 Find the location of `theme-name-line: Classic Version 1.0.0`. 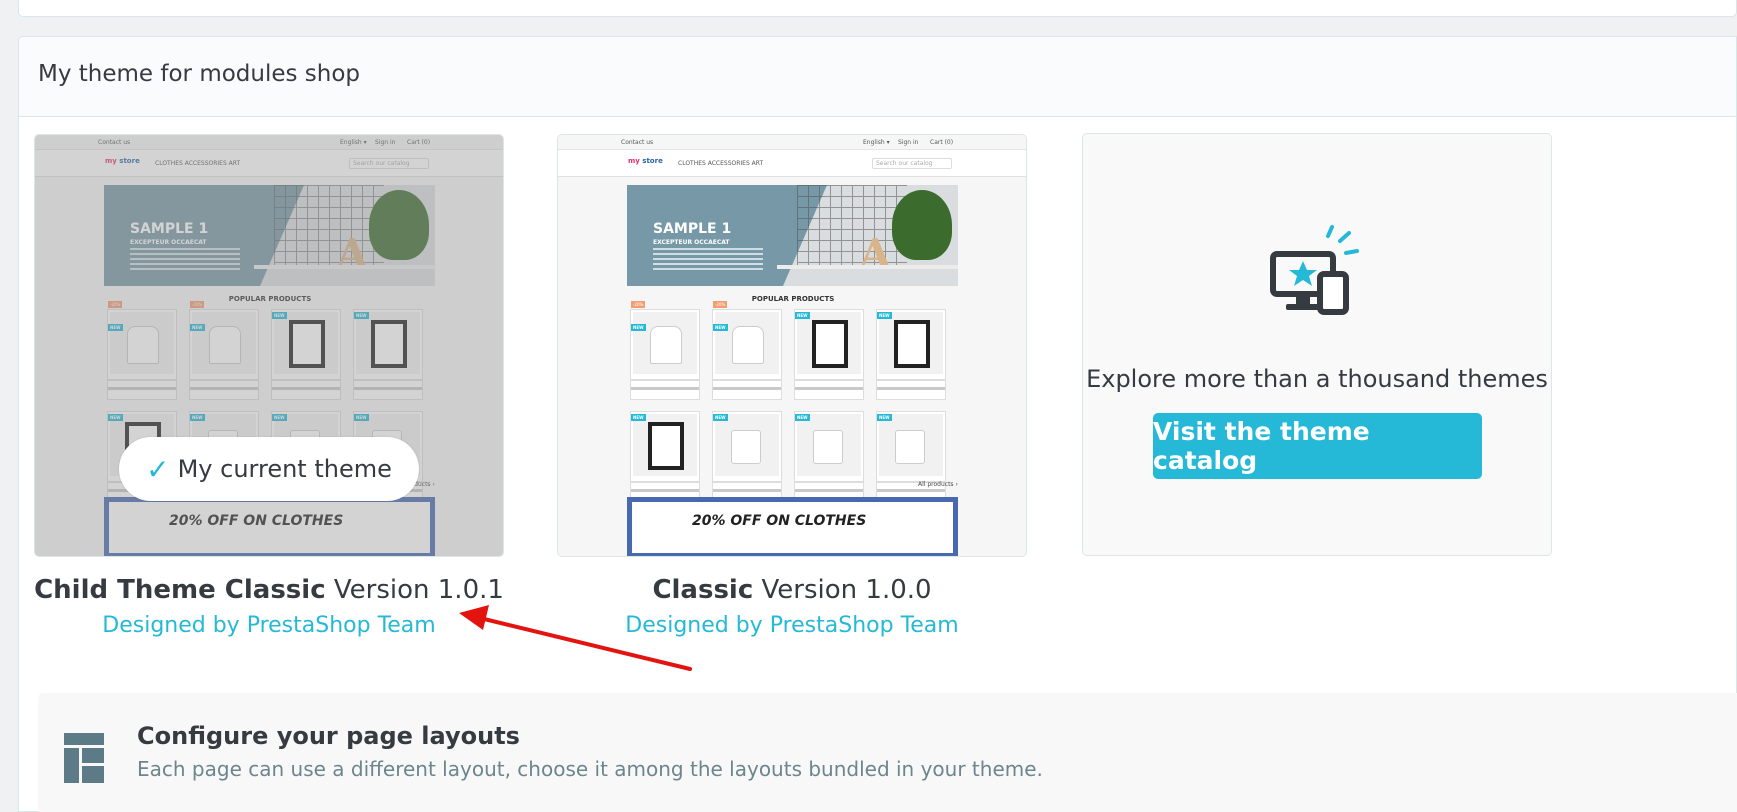

theme-name-line: Classic Version 1.0.0 is located at coordinates (792, 590).